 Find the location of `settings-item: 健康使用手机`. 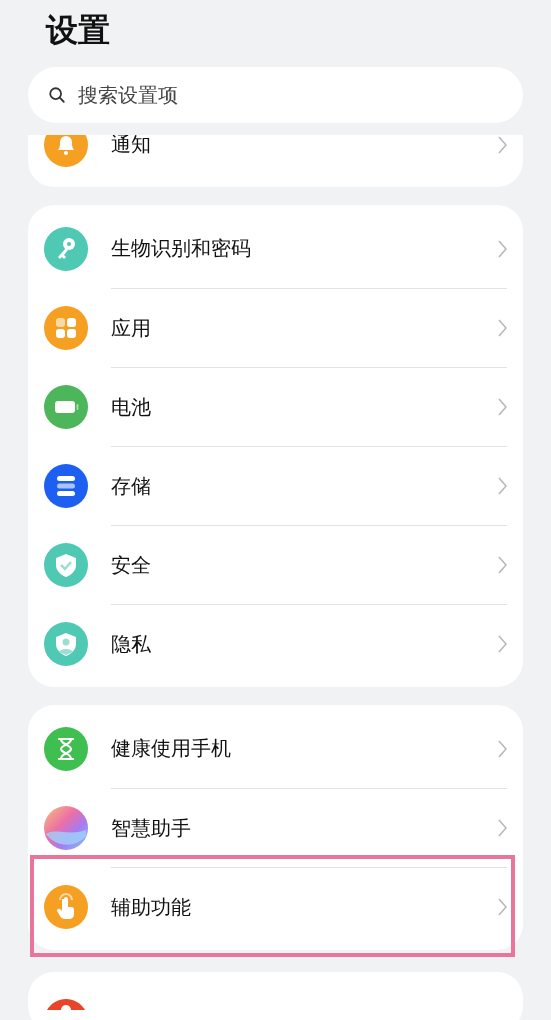

settings-item: 健康使用手机 is located at coordinates (275, 748).